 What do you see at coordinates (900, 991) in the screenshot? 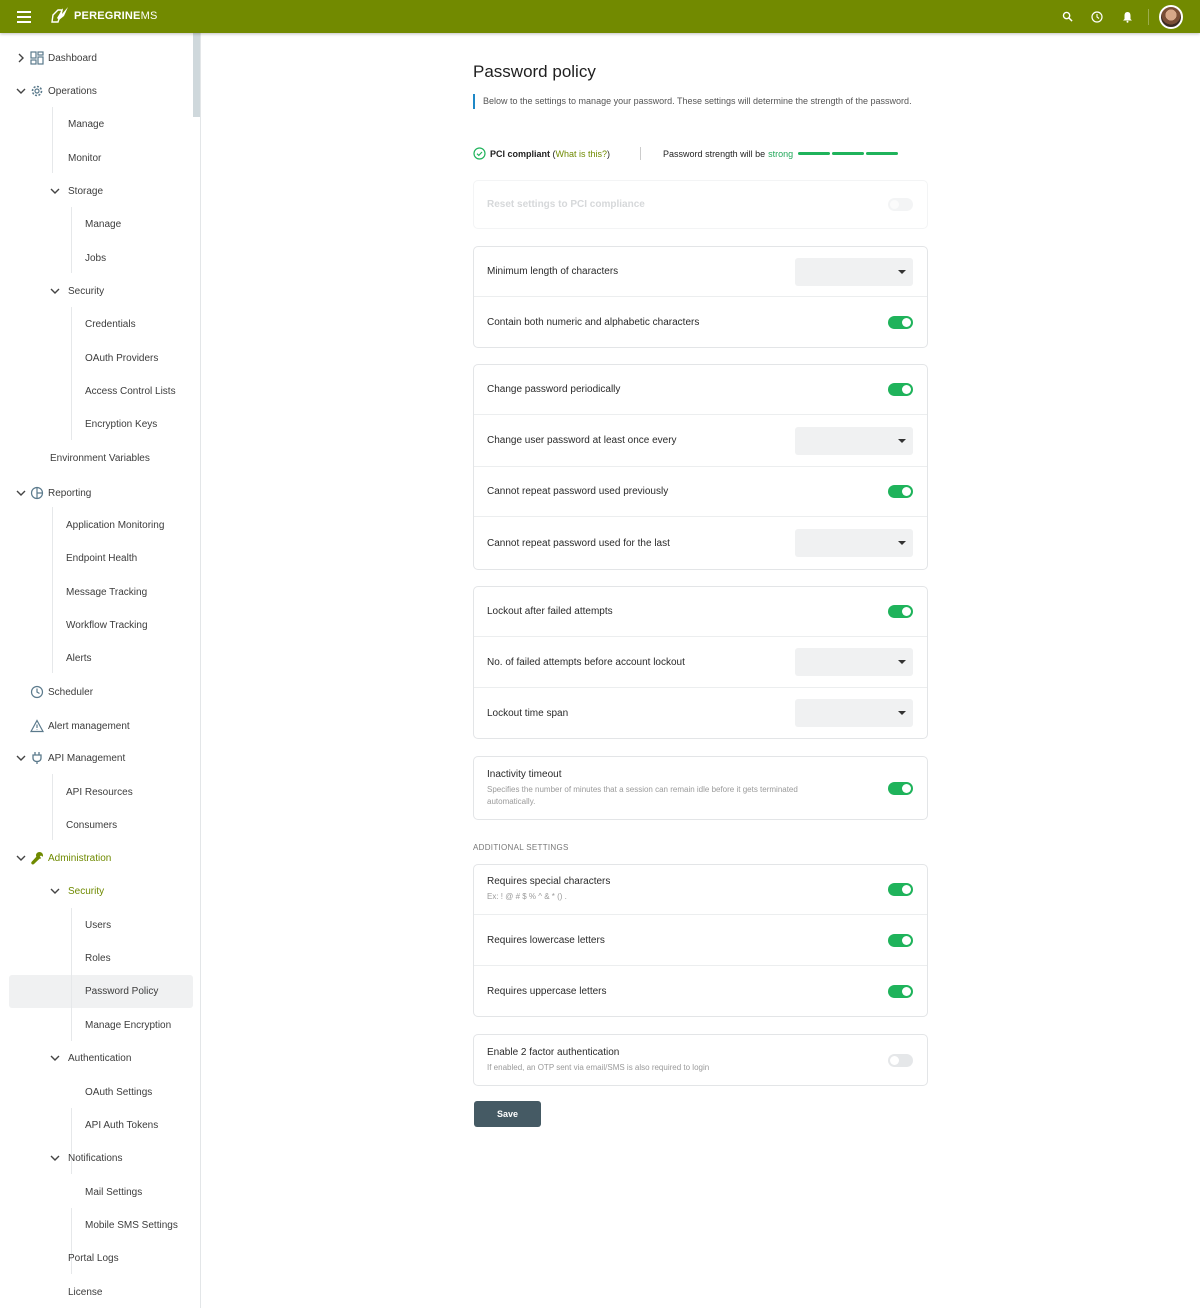
I see `uppercase-toggle` at bounding box center [900, 991].